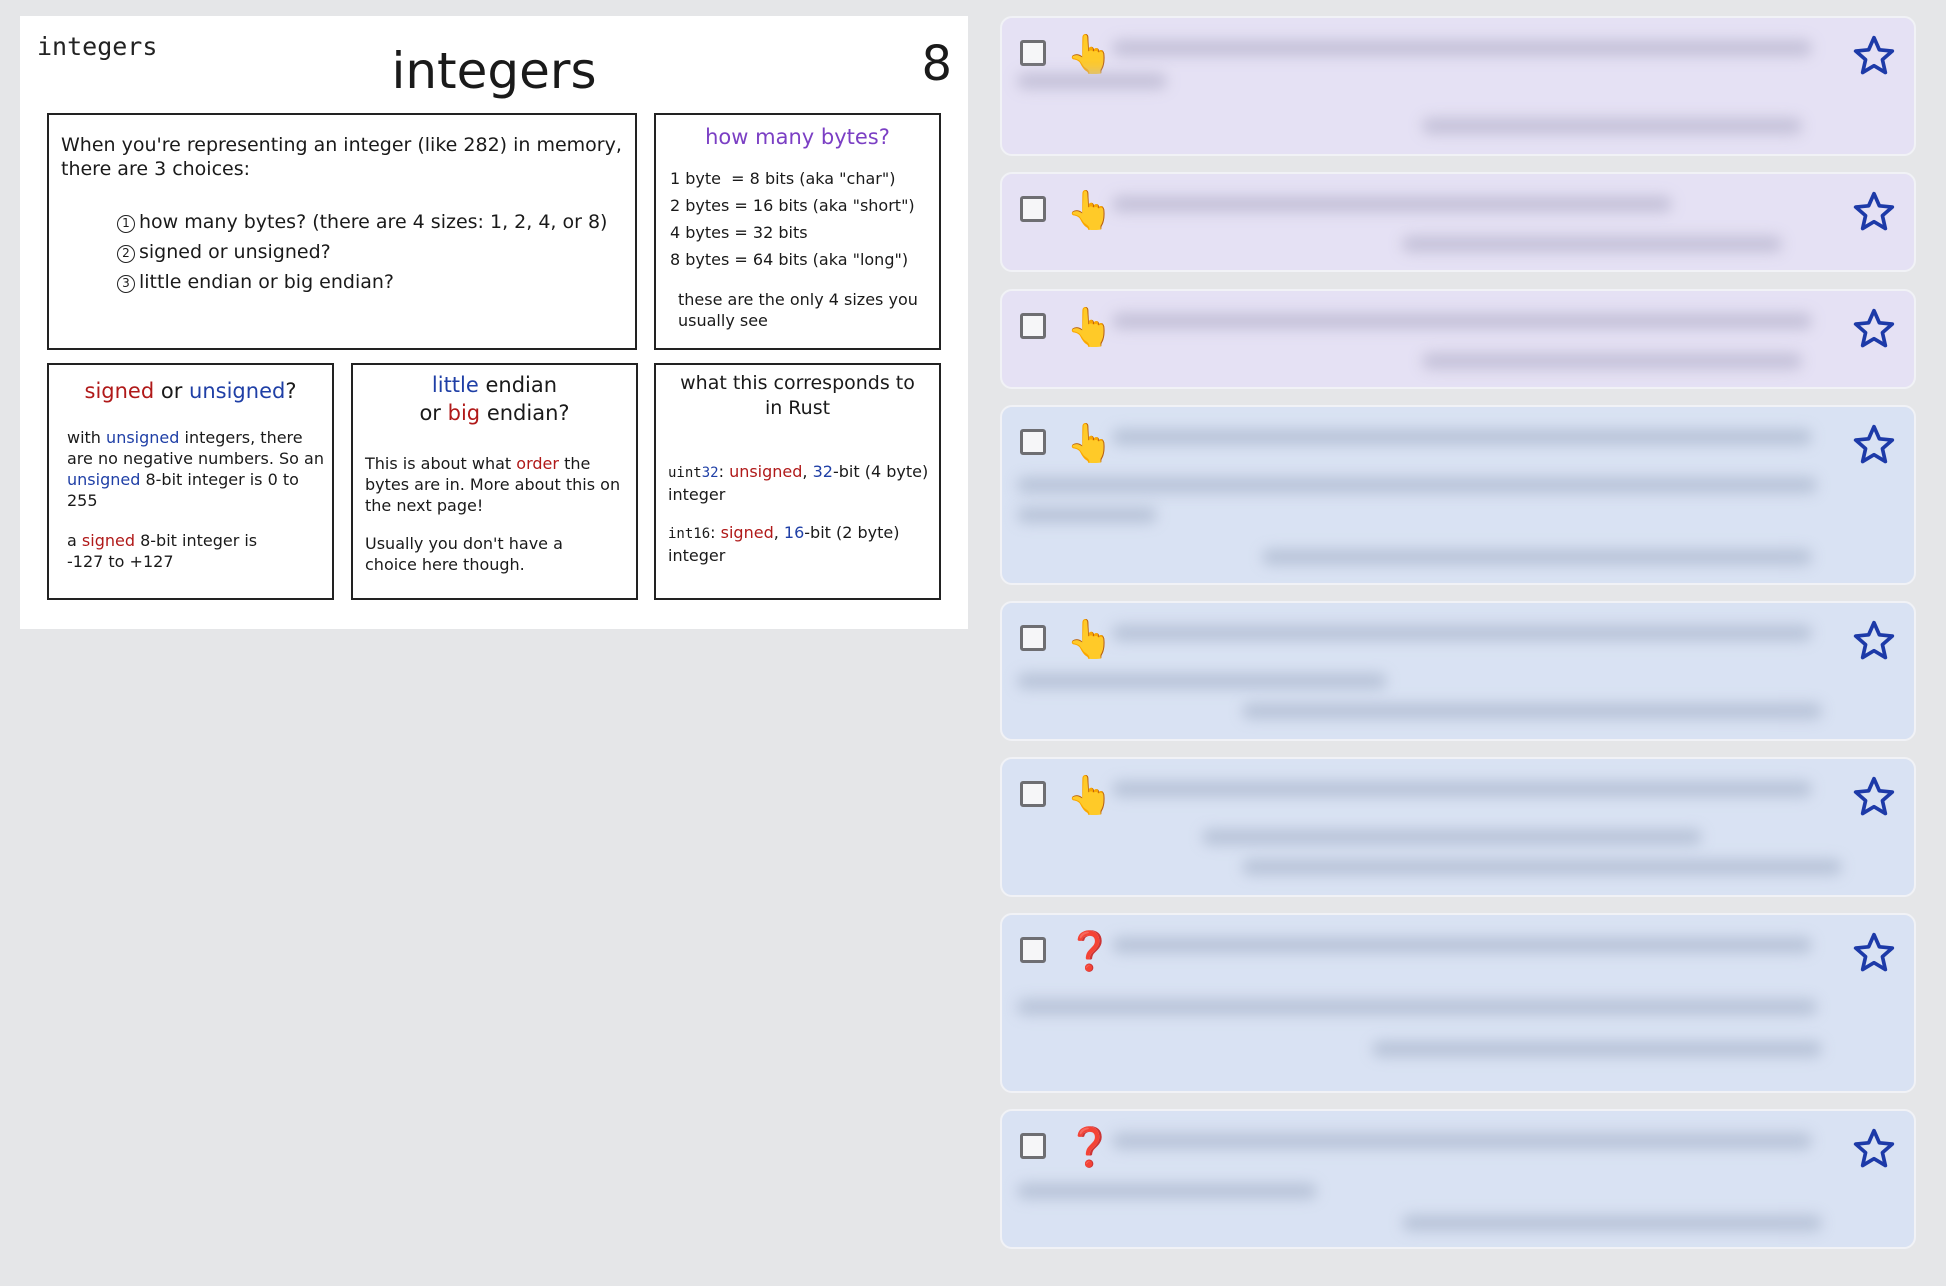 This screenshot has height=1286, width=1946. Describe the element at coordinates (537, 463) in the screenshot. I see `order-word: order` at that location.